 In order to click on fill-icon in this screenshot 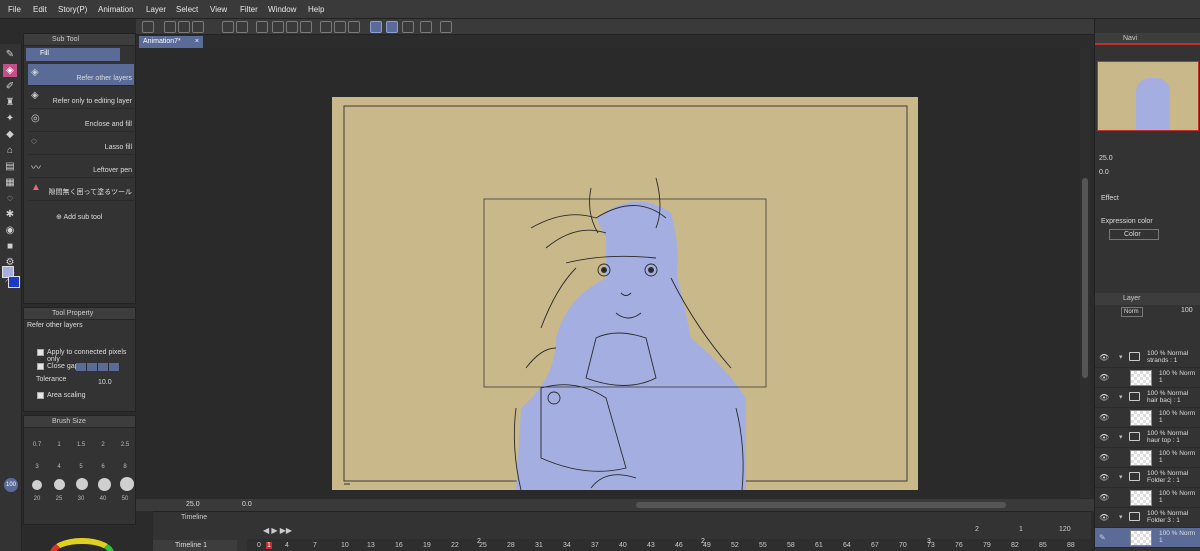, I will do `click(292, 27)`.